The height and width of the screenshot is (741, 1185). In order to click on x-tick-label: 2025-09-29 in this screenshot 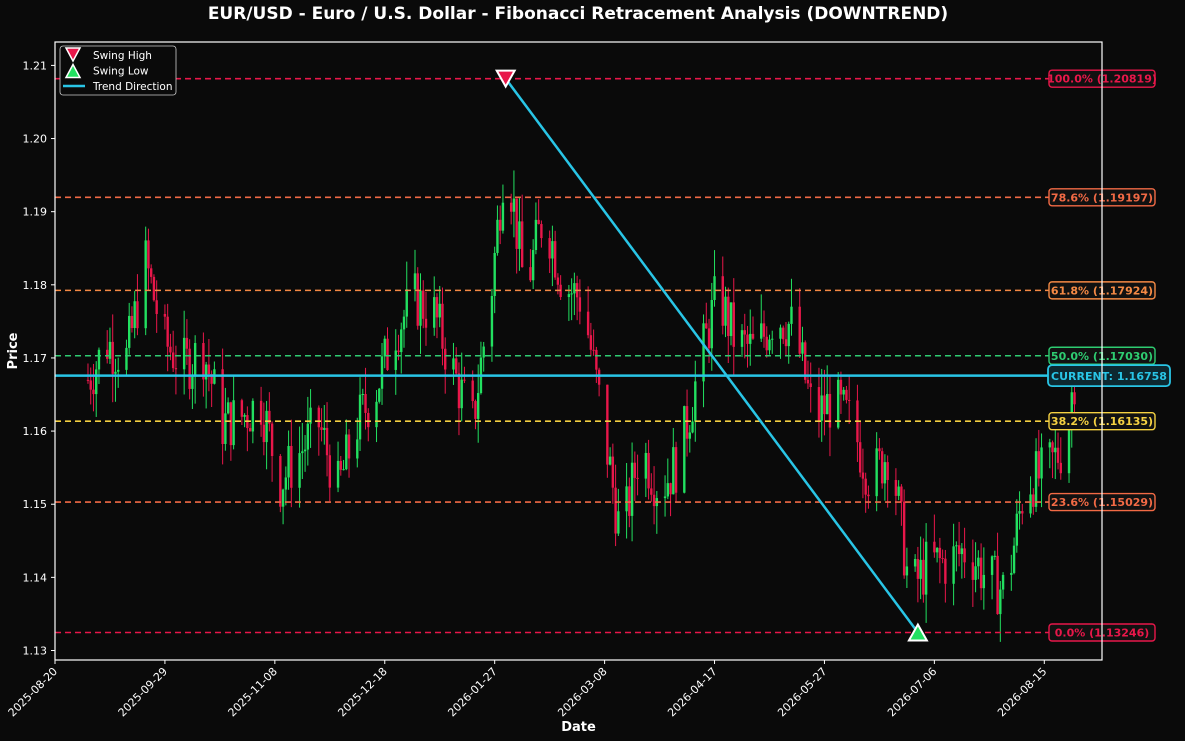, I will do `click(143, 692)`.